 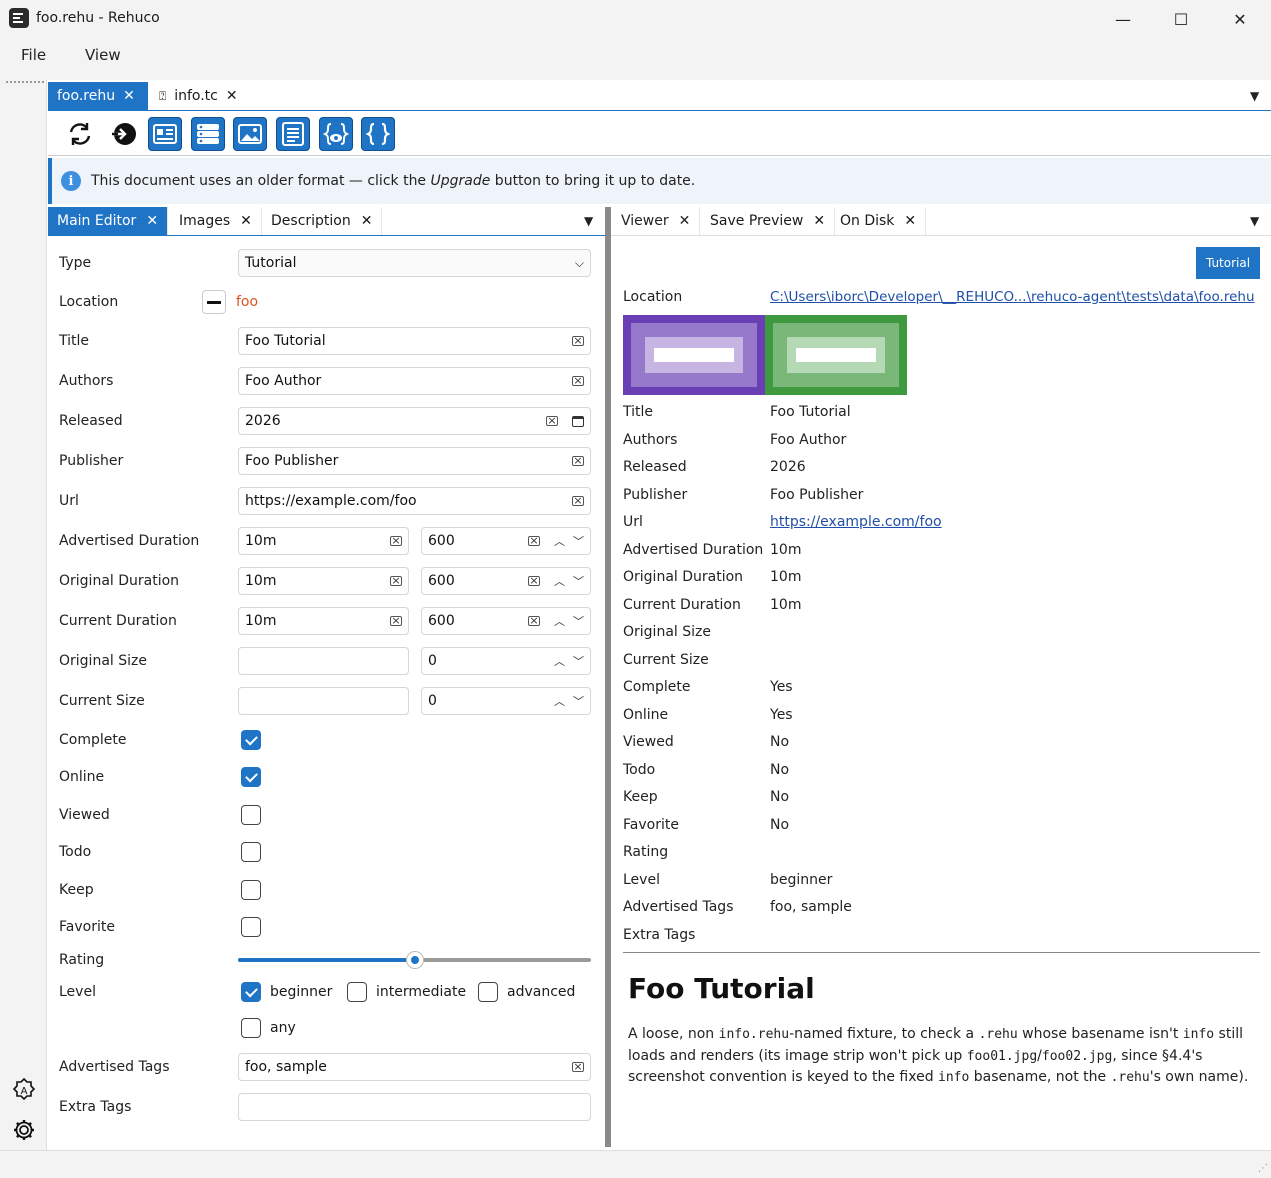 I want to click on level-advanced-checkbox, so click(x=488, y=992).